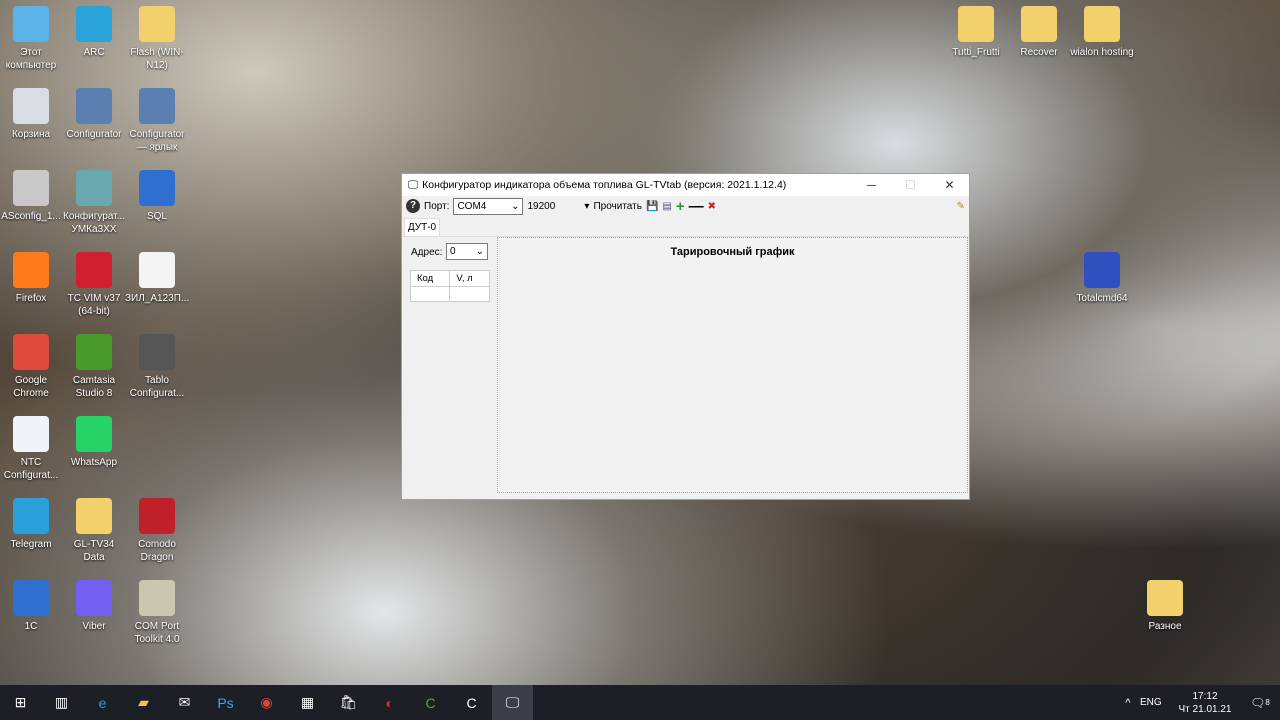  Describe the element at coordinates (143, 702) in the screenshot. I see `explorer-taskbar-icon: ▰` at that location.